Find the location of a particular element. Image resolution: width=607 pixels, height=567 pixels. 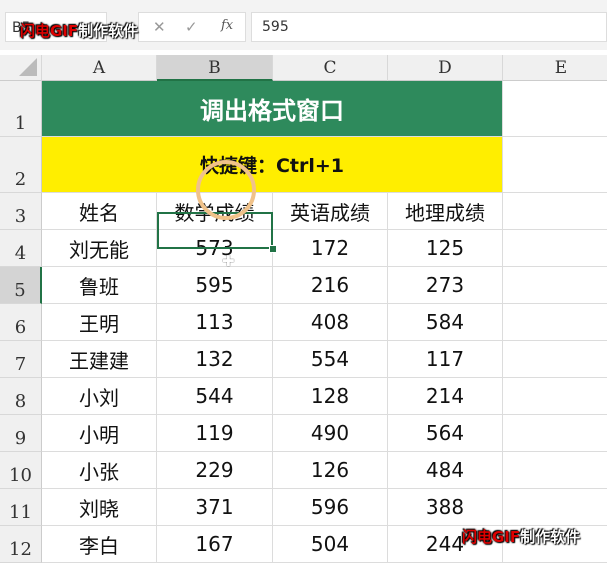

data-cell: 小刘 is located at coordinates (99, 396).